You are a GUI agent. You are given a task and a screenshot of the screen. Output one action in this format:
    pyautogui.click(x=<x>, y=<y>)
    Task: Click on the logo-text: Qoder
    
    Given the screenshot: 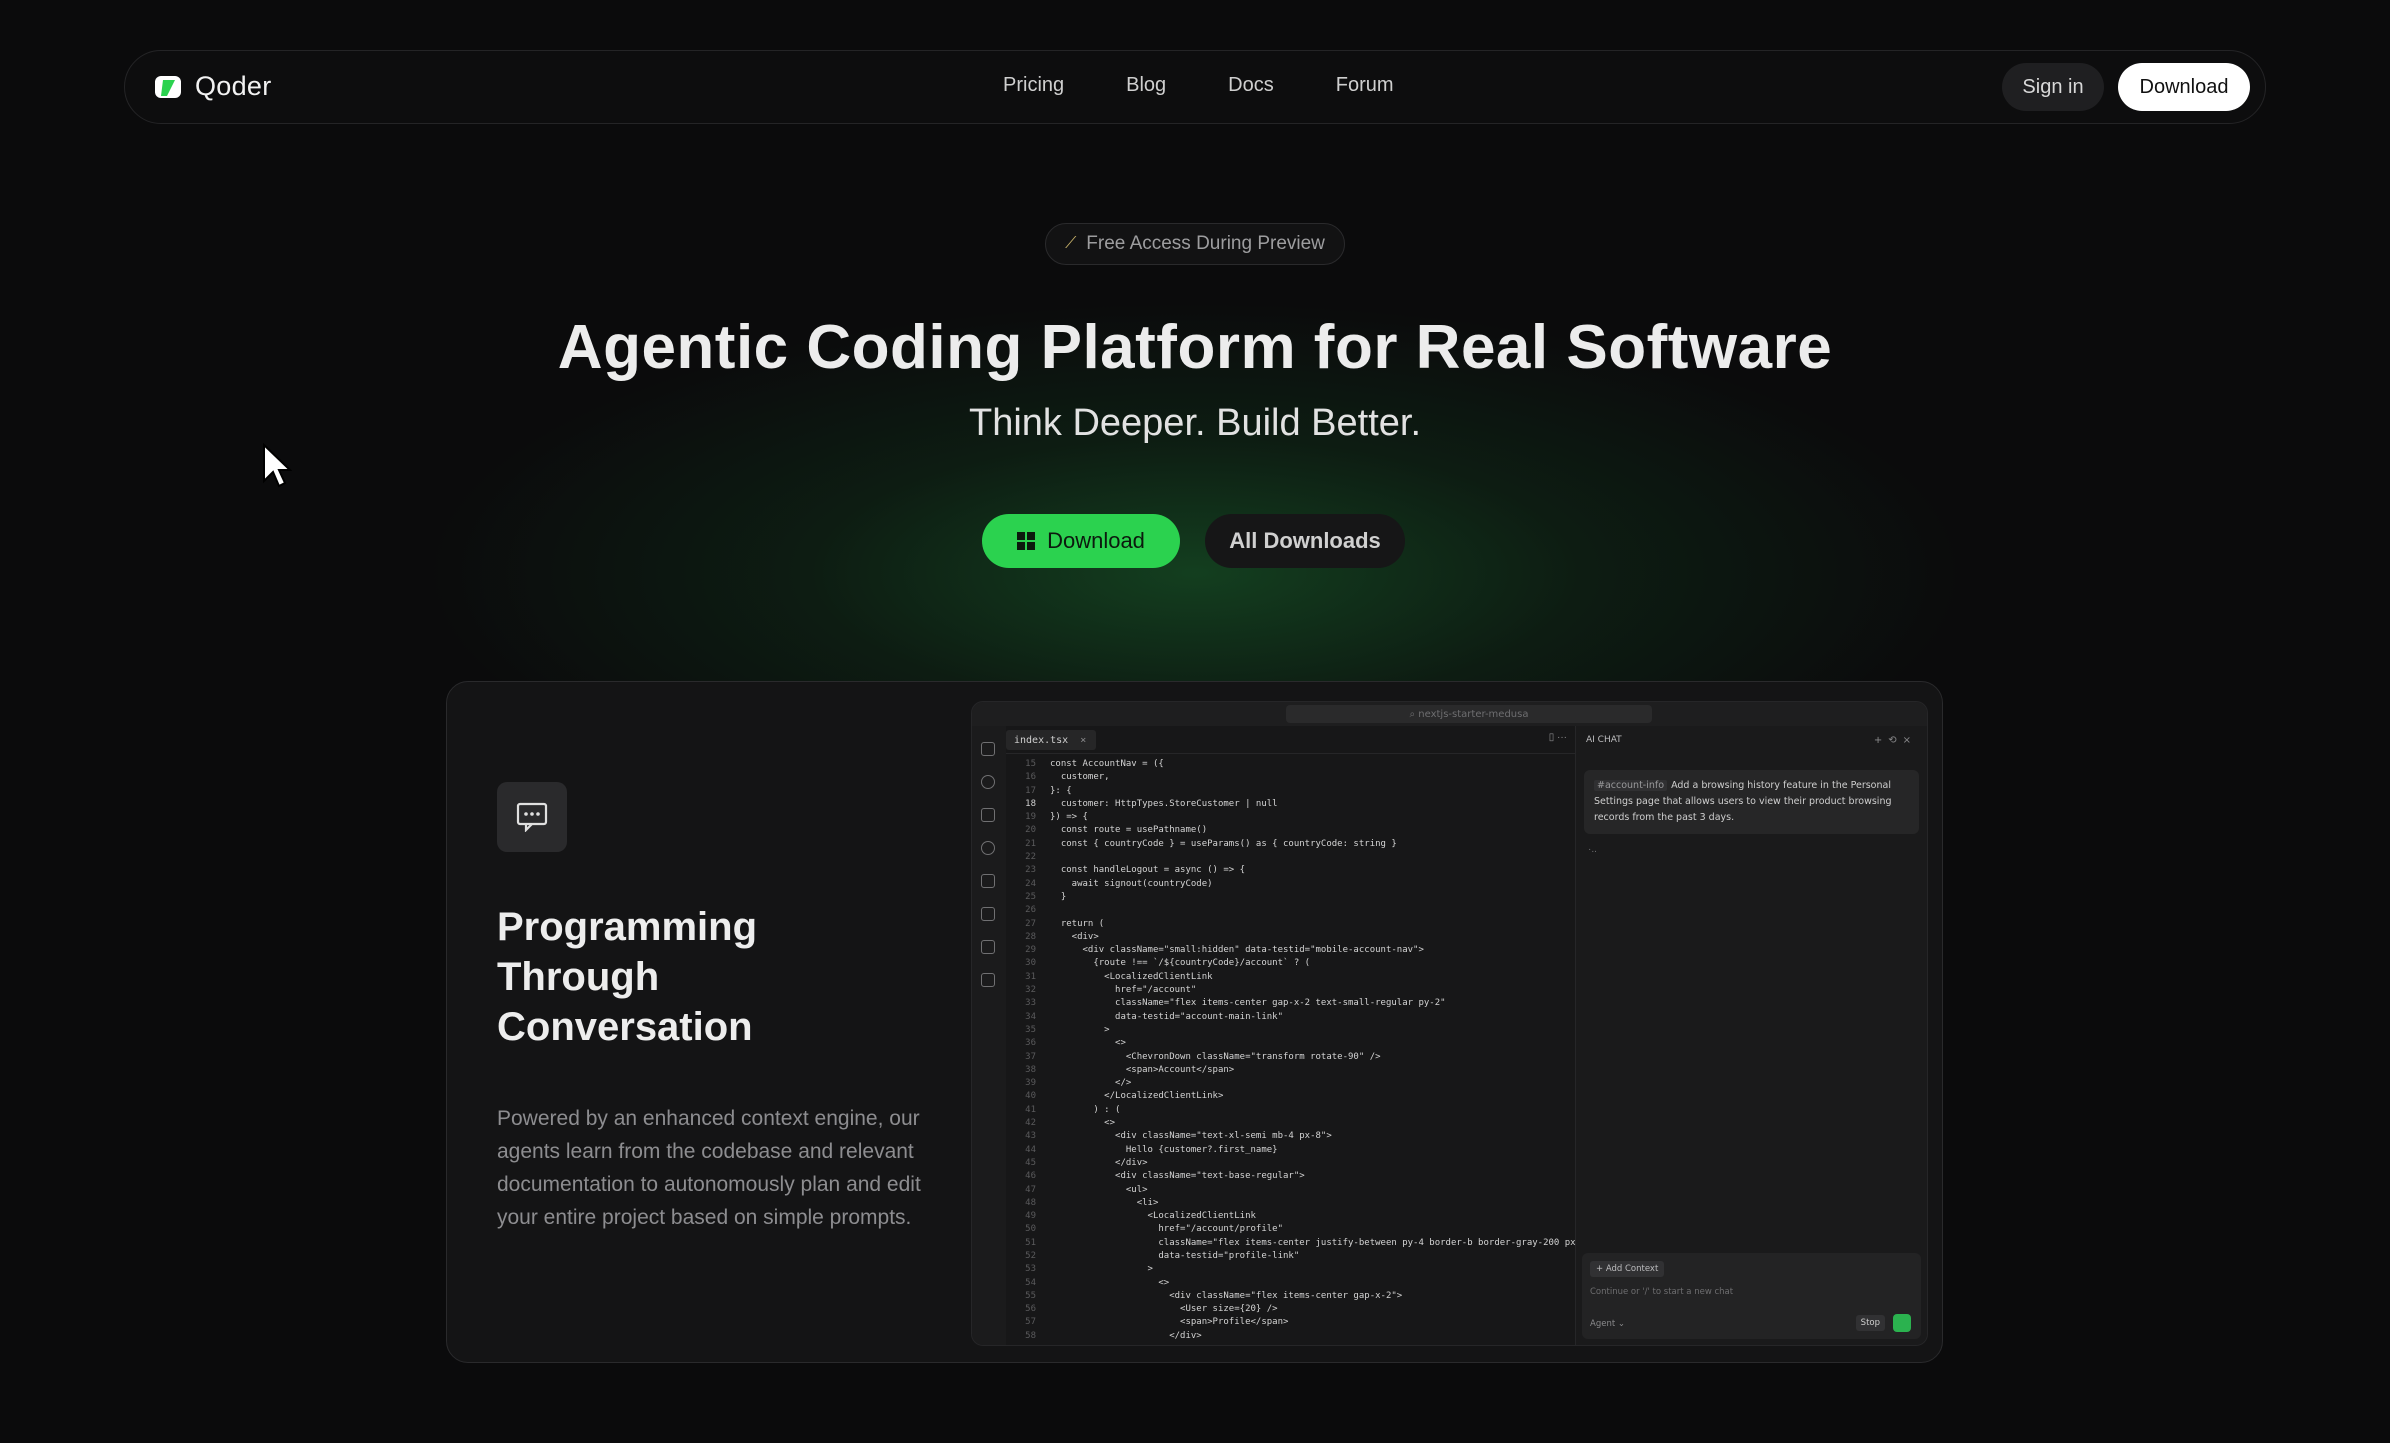 What is the action you would take?
    pyautogui.click(x=233, y=86)
    